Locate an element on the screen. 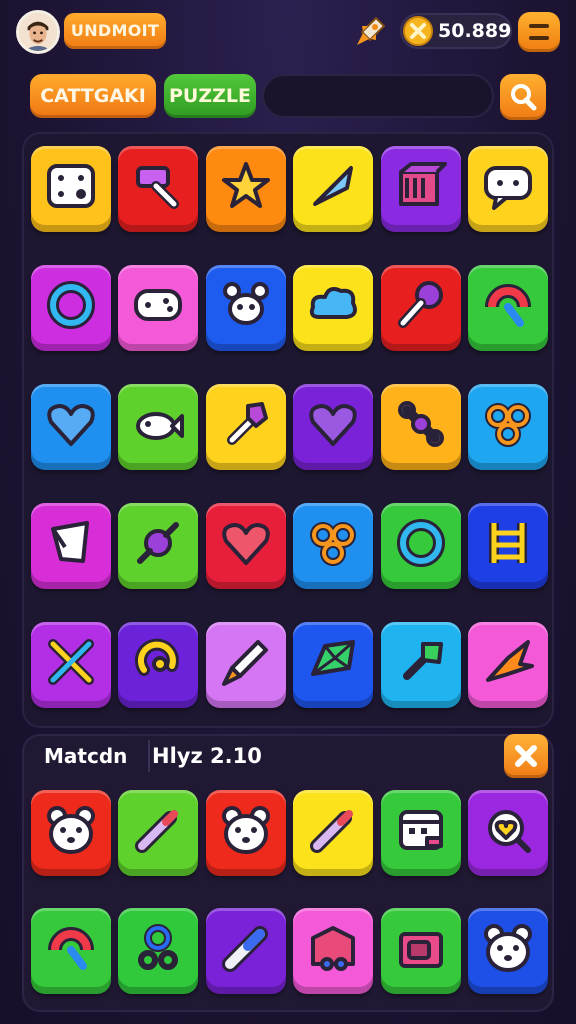 The height and width of the screenshot is (1024, 576). lollipop-icon is located at coordinates (420, 304).